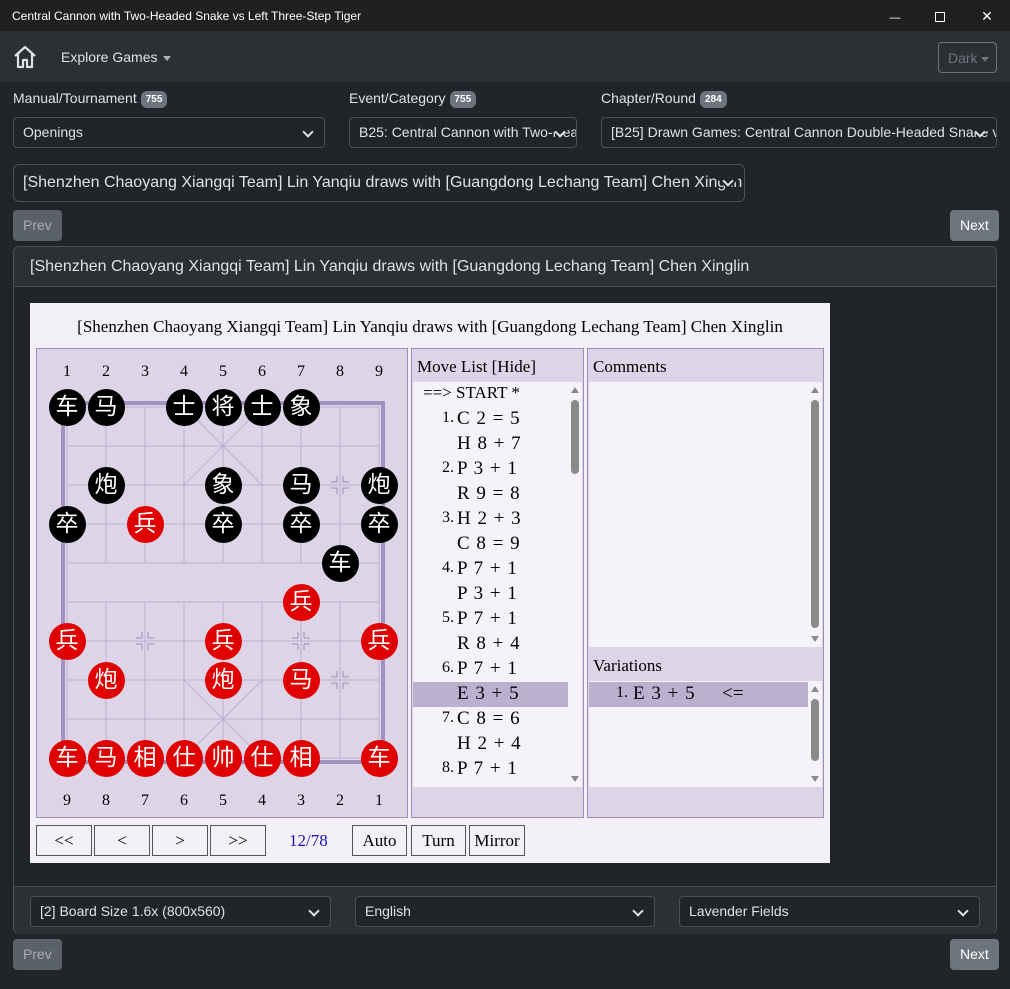  What do you see at coordinates (490, 744) in the screenshot?
I see `move-item: H 2 + 4` at bounding box center [490, 744].